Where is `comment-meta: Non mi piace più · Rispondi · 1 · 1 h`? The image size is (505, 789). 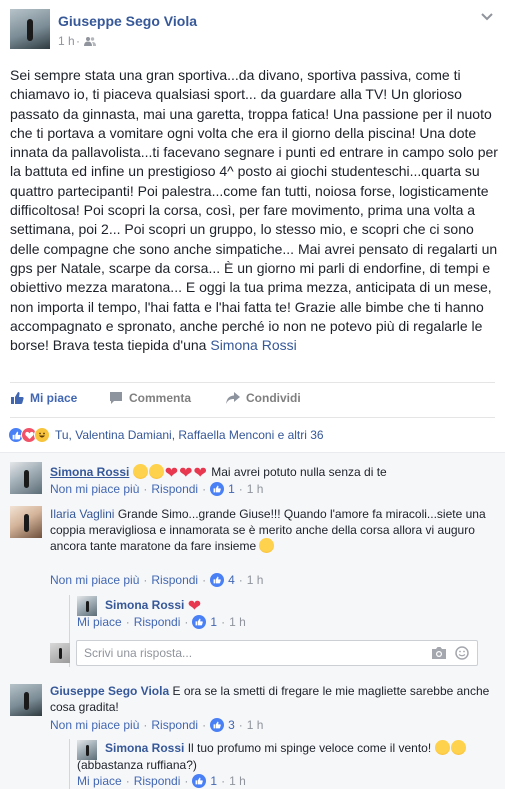
comment-meta: Non mi piace più · Rispondi · 1 · 1 h is located at coordinates (157, 489).